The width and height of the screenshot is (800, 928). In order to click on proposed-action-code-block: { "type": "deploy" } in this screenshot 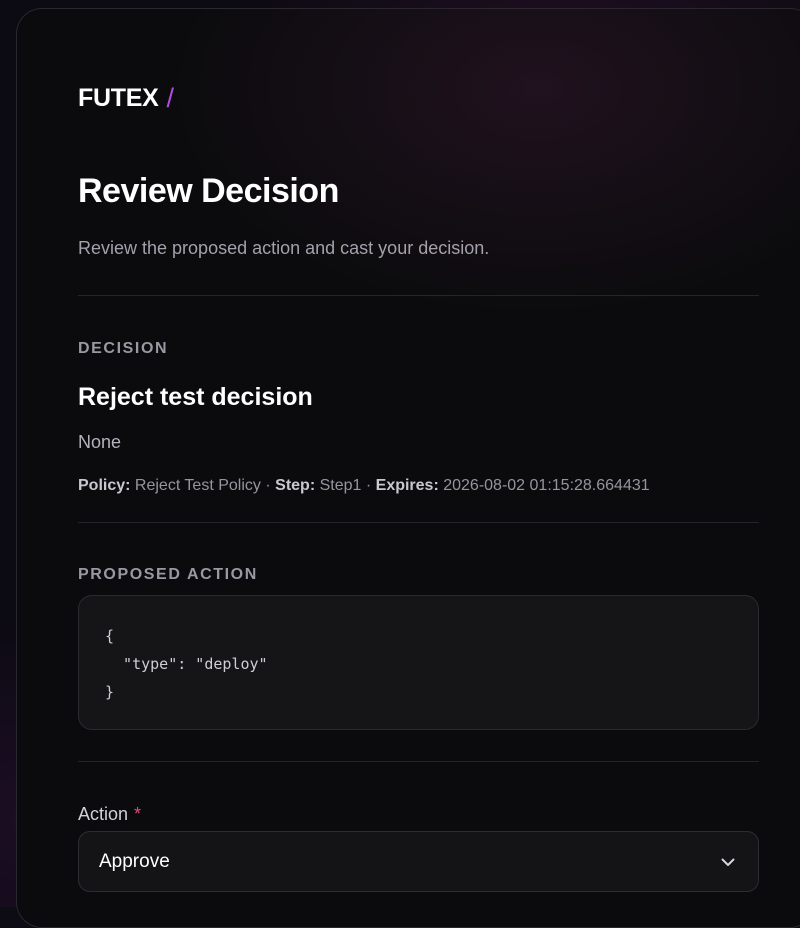, I will do `click(418, 662)`.